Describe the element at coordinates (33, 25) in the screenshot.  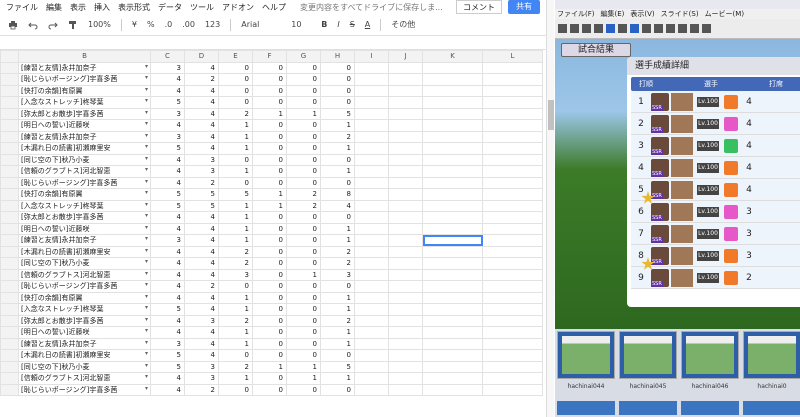
I see `undo-icon` at that location.